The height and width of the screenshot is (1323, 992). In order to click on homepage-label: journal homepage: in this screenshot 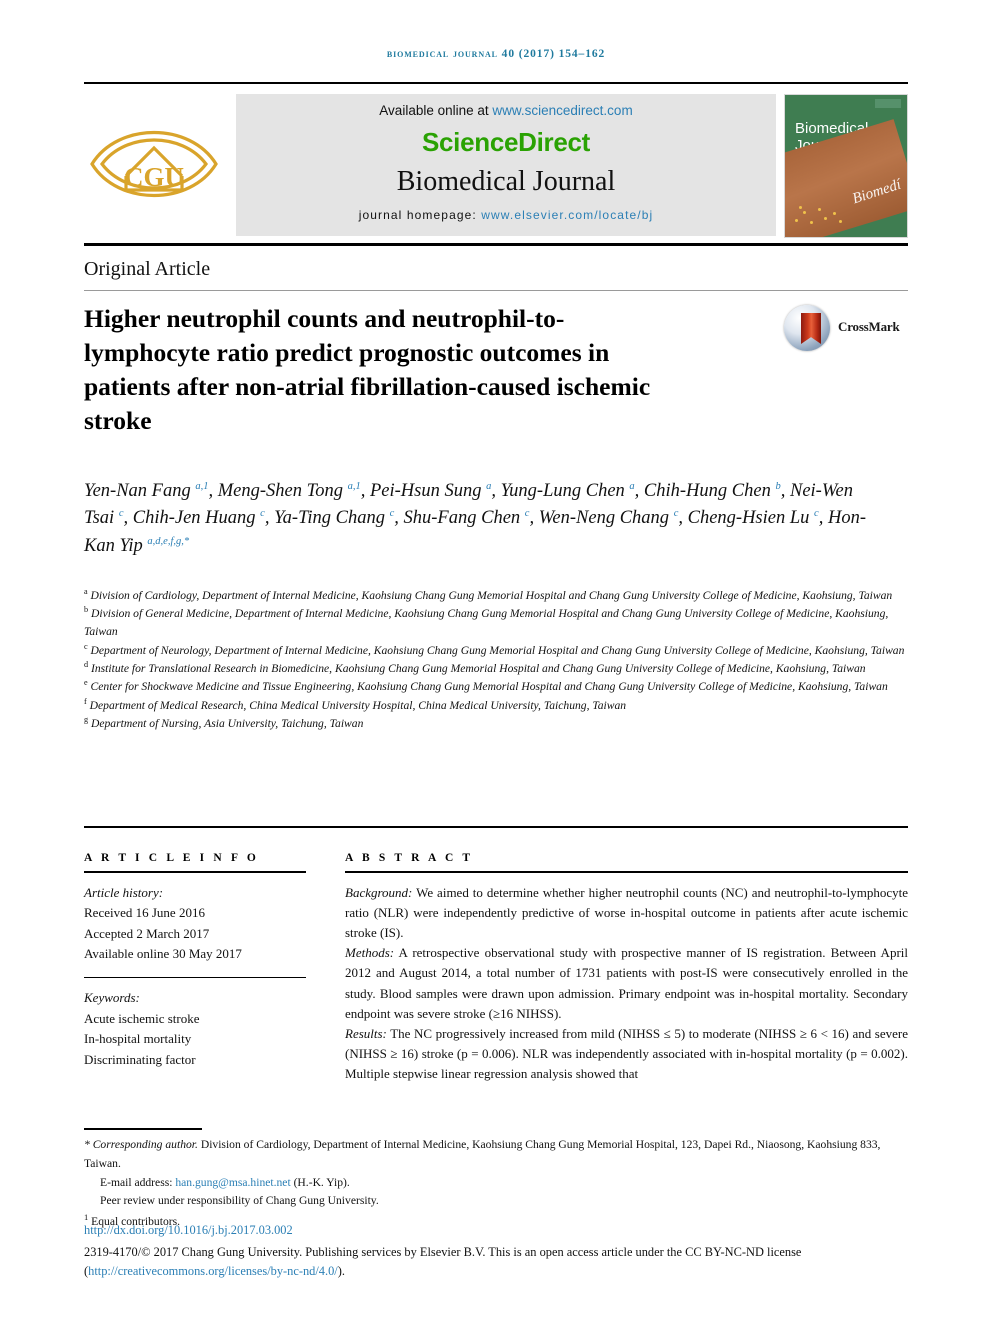, I will do `click(417, 215)`.